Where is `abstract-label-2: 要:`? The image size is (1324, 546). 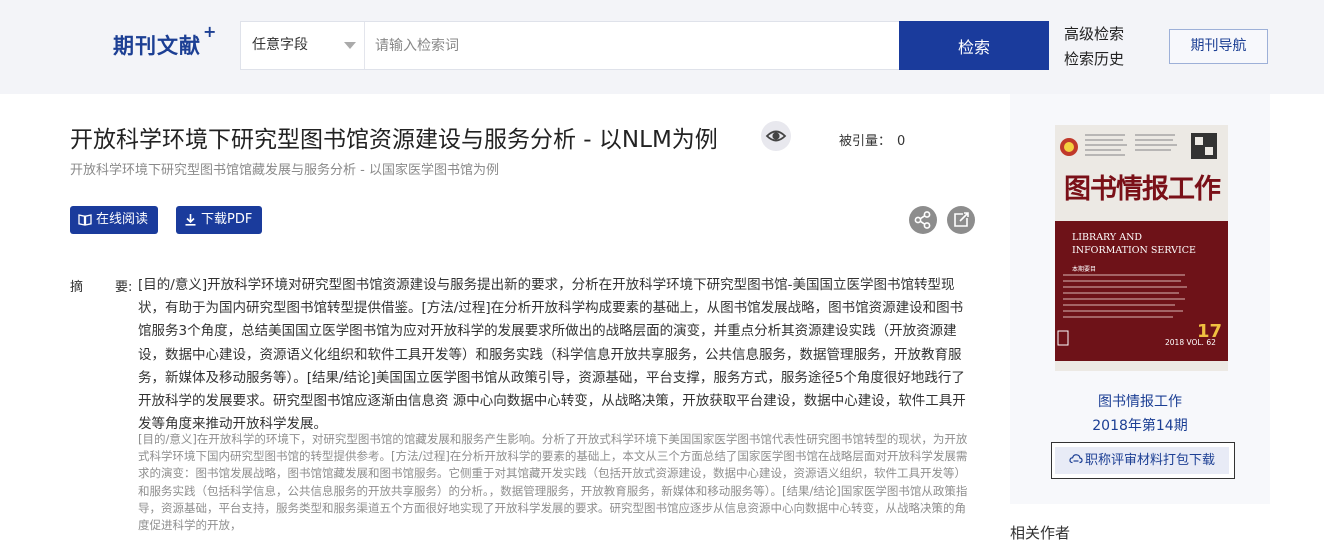 abstract-label-2: 要: is located at coordinates (124, 287).